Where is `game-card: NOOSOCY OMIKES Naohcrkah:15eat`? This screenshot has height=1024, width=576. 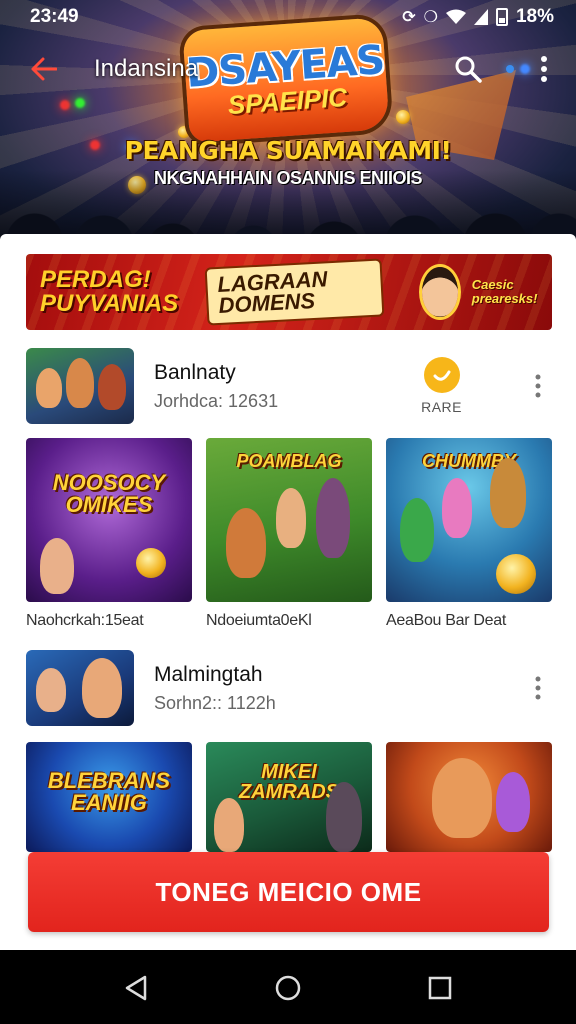
game-card: NOOSOCY OMIKES Naohcrkah:15eat is located at coordinates (109, 534).